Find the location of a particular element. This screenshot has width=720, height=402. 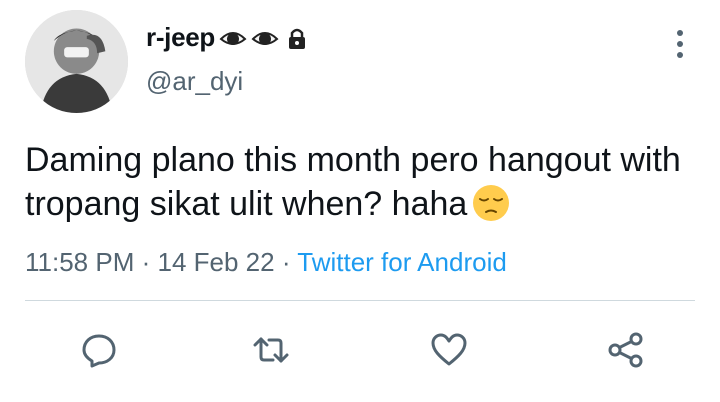

like-icon is located at coordinates (449, 349).